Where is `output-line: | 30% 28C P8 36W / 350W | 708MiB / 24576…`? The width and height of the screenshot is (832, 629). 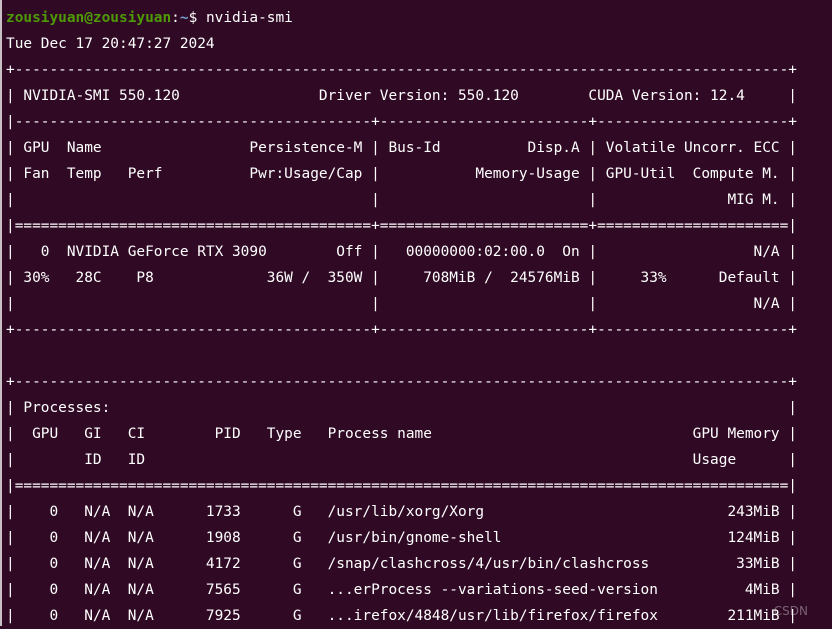 output-line: | 30% 28C P8 36W / 350W | 708MiB / 24576… is located at coordinates (401, 278).